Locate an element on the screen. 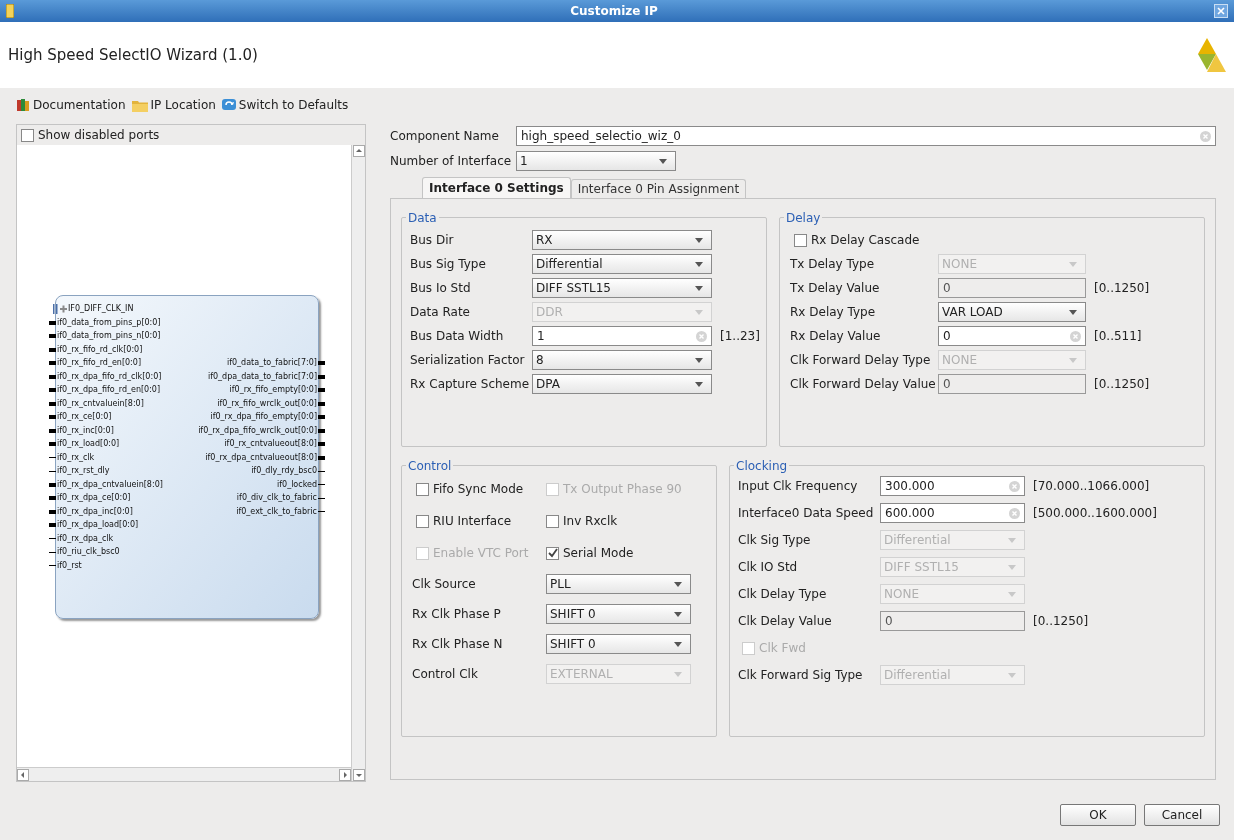 This screenshot has width=1234, height=840. field-label: Clk Sig Type is located at coordinates (775, 540).